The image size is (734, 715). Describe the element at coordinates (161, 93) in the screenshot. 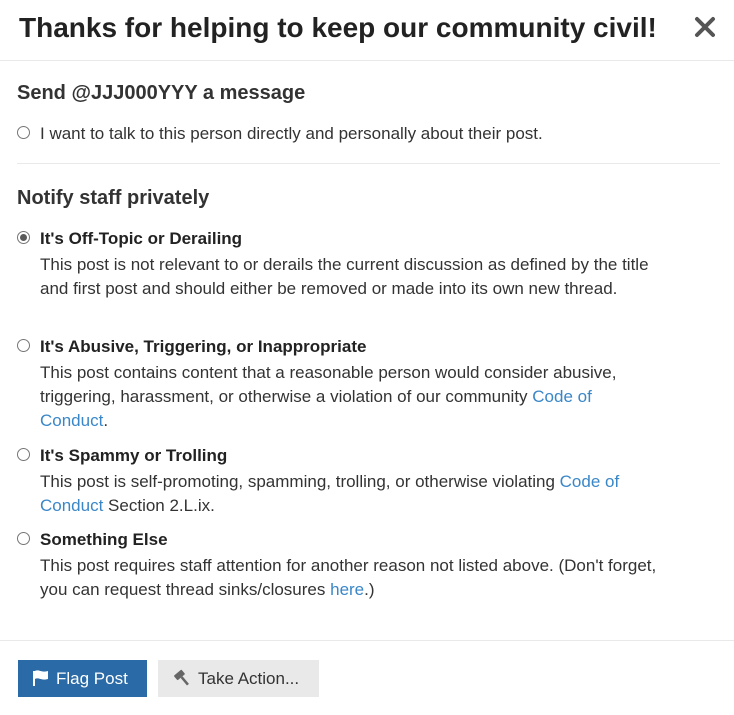

I see `send-message-title: Send @JJJ000YYY a message` at that location.